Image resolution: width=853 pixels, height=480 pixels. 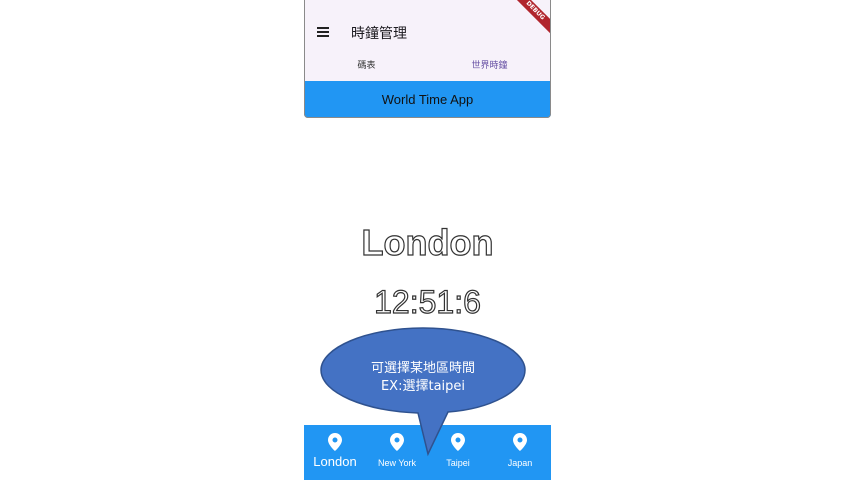 What do you see at coordinates (489, 64) in the screenshot?
I see `tab-world-clock: 世界時鐘` at bounding box center [489, 64].